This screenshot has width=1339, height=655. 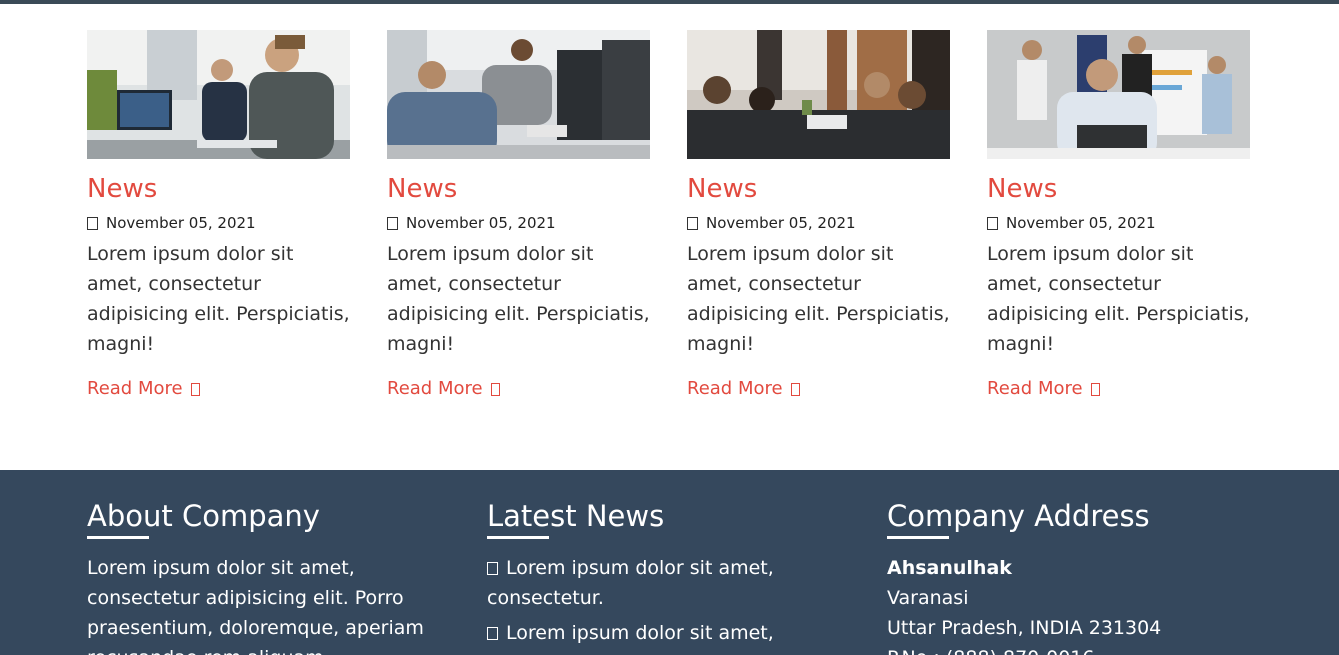 I want to click on footer-news-item-text: Lorem ipsum dolor sit amet,, so click(x=640, y=633).